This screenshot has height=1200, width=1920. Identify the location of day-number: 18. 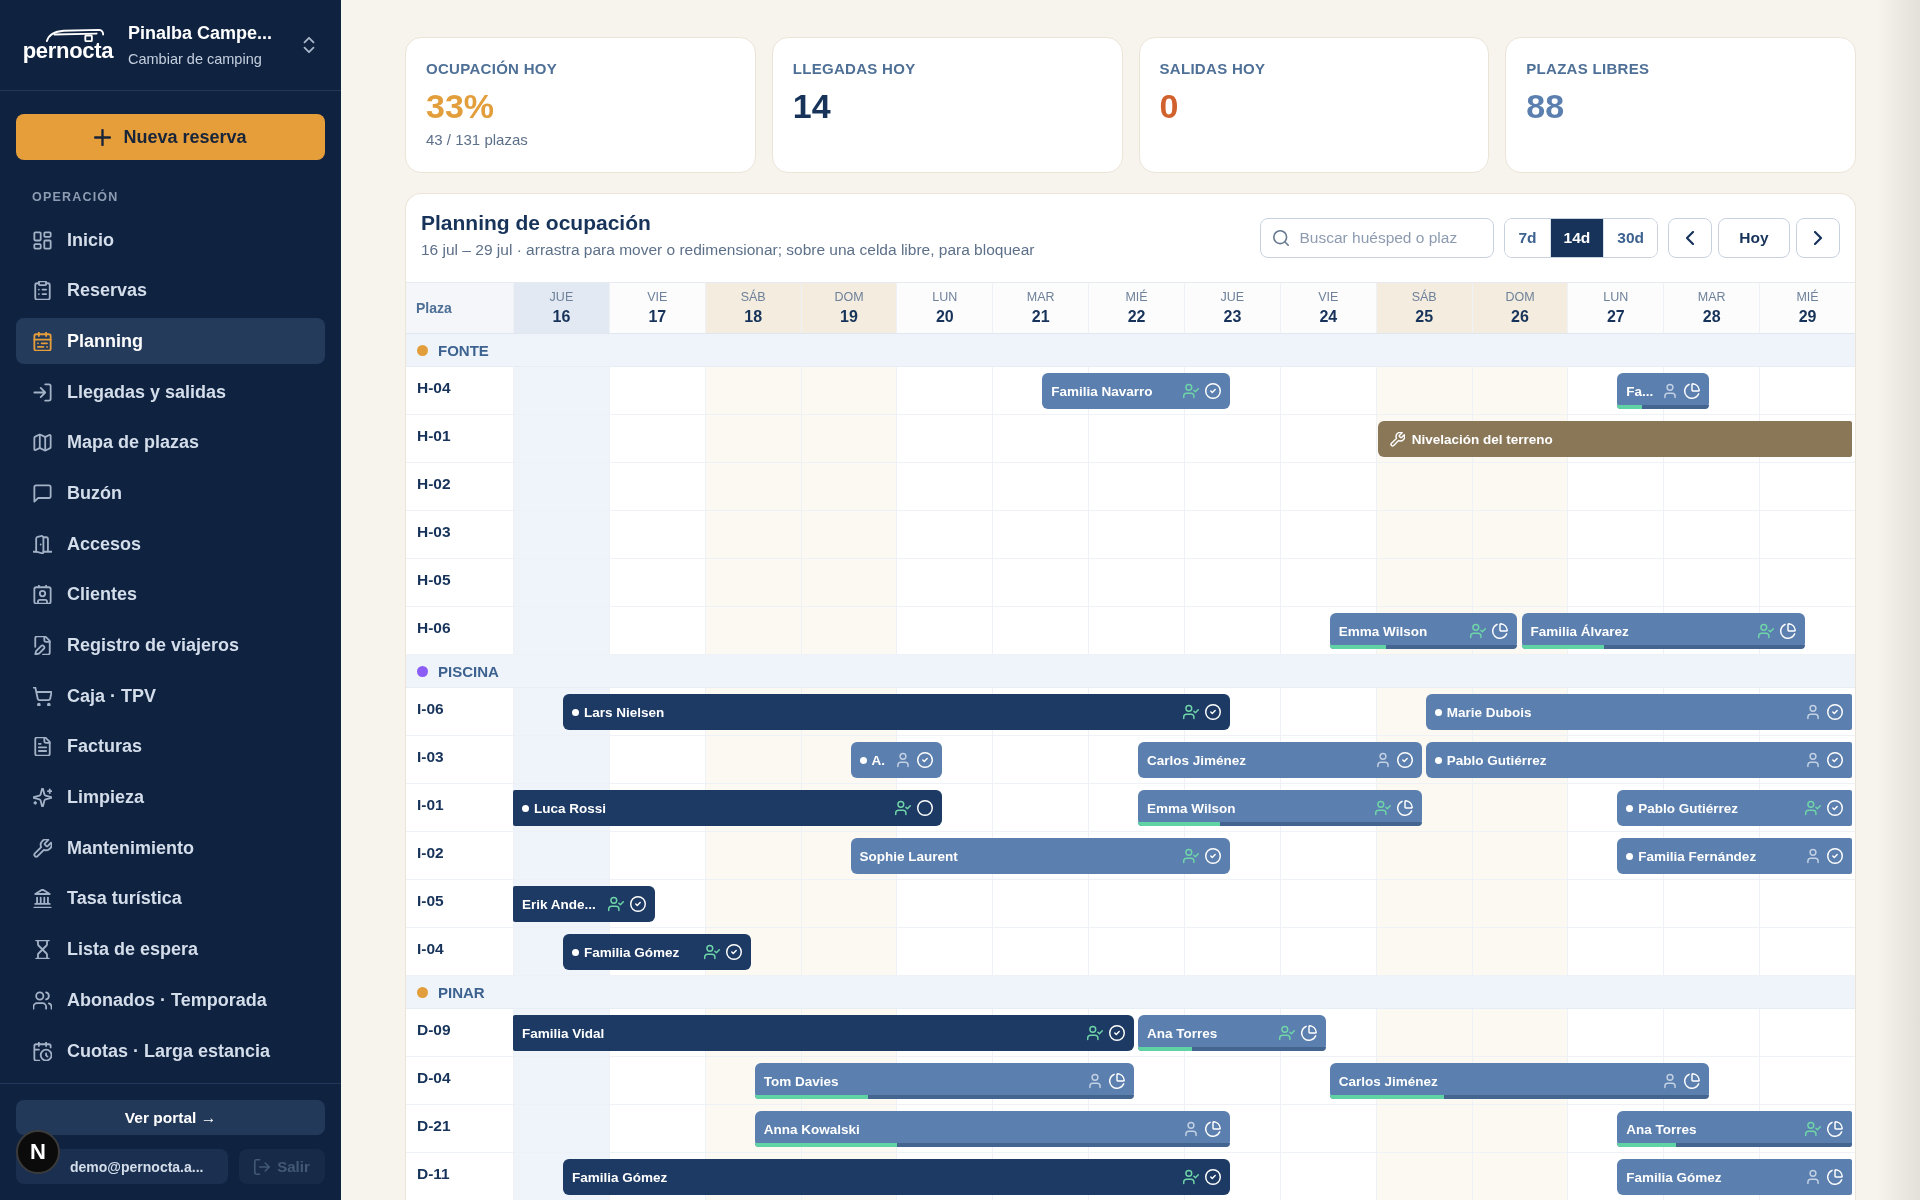
(753, 316).